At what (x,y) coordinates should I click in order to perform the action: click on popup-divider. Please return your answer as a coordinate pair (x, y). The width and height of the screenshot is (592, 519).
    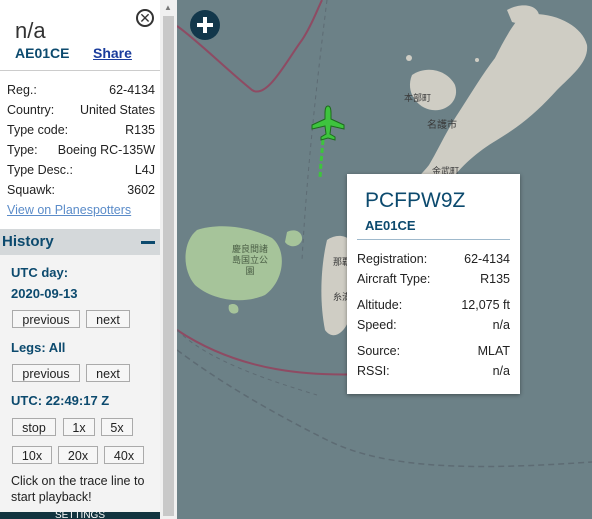
    Looking at the image, I should click on (433, 239).